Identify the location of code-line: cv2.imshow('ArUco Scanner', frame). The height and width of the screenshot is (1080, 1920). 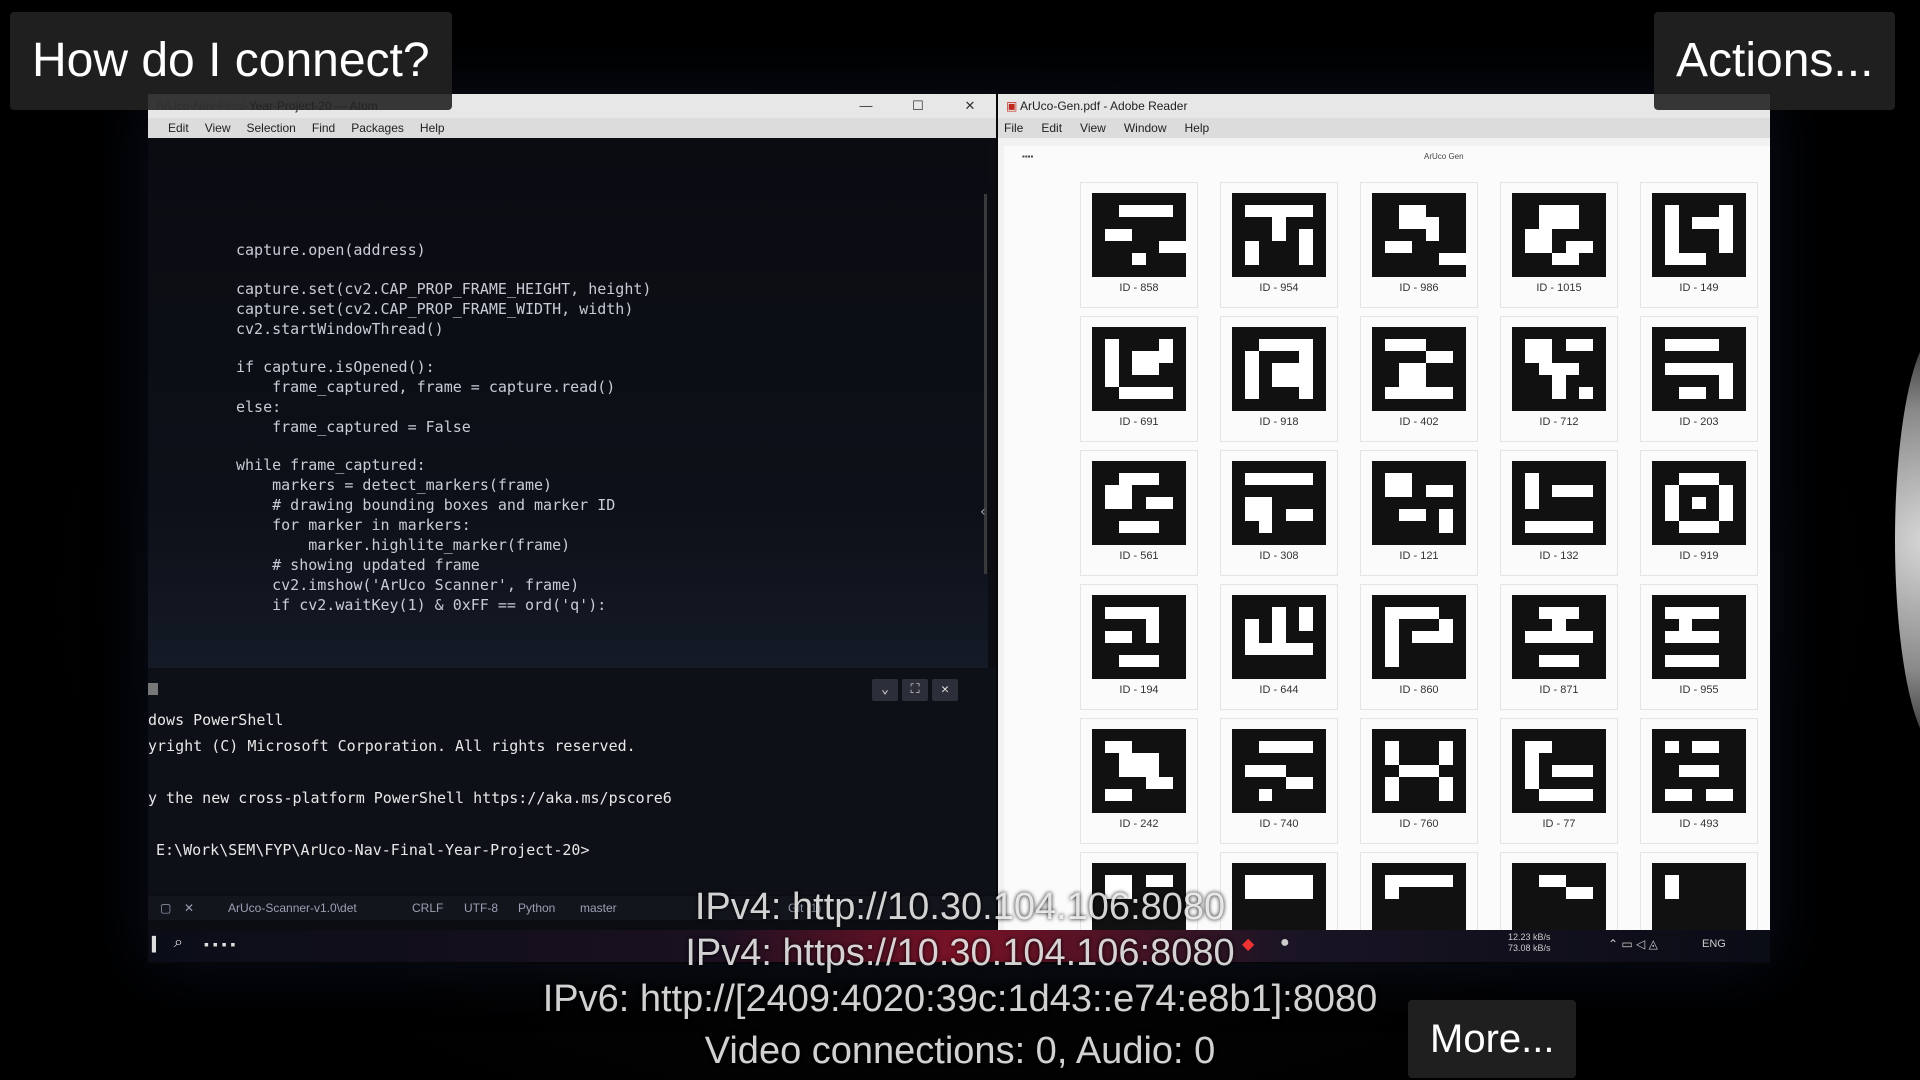
(408, 585).